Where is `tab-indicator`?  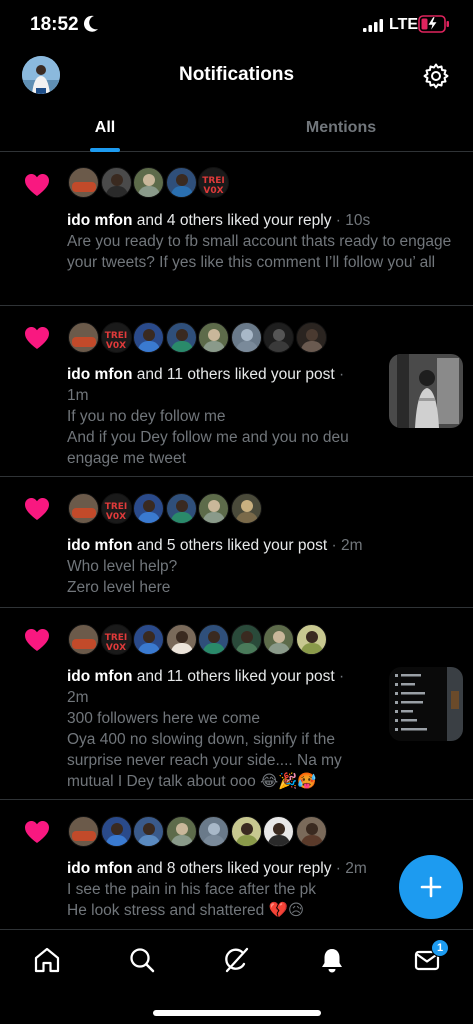
tab-indicator is located at coordinates (105, 150).